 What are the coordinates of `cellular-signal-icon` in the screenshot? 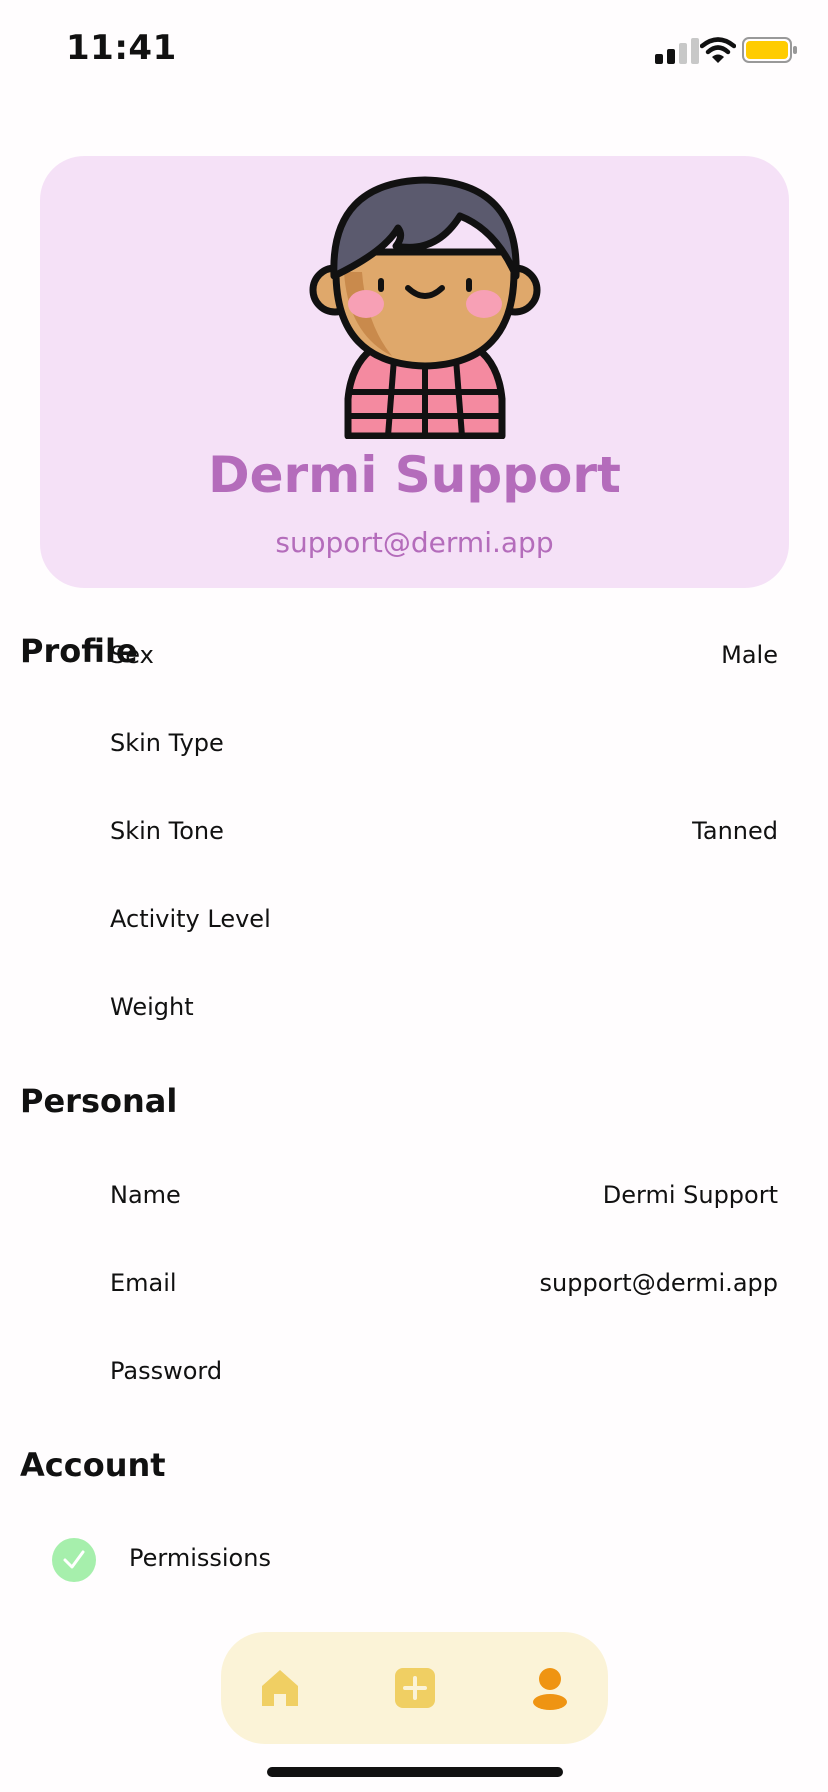 It's located at (677, 51).